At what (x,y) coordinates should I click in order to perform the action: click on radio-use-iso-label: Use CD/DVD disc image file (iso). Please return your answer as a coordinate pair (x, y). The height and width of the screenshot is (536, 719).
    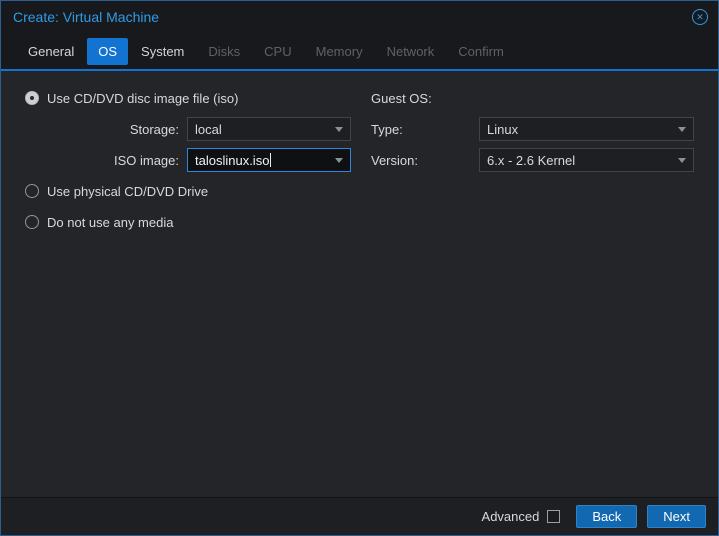
    Looking at the image, I should click on (143, 98).